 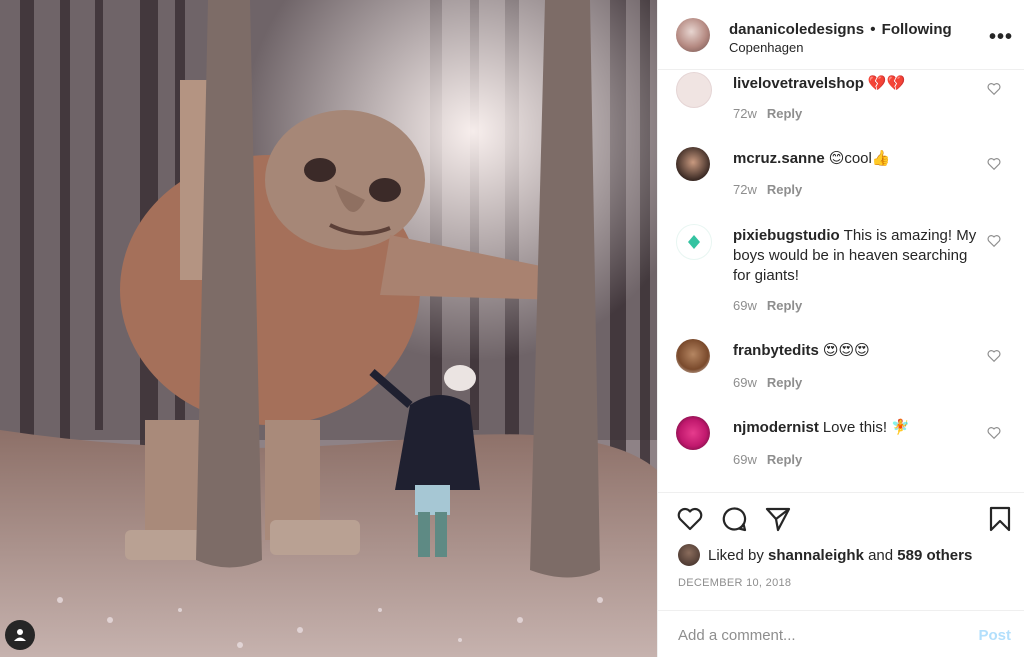 What do you see at coordinates (881, 555) in the screenshot?
I see `likes-conjunction: and` at bounding box center [881, 555].